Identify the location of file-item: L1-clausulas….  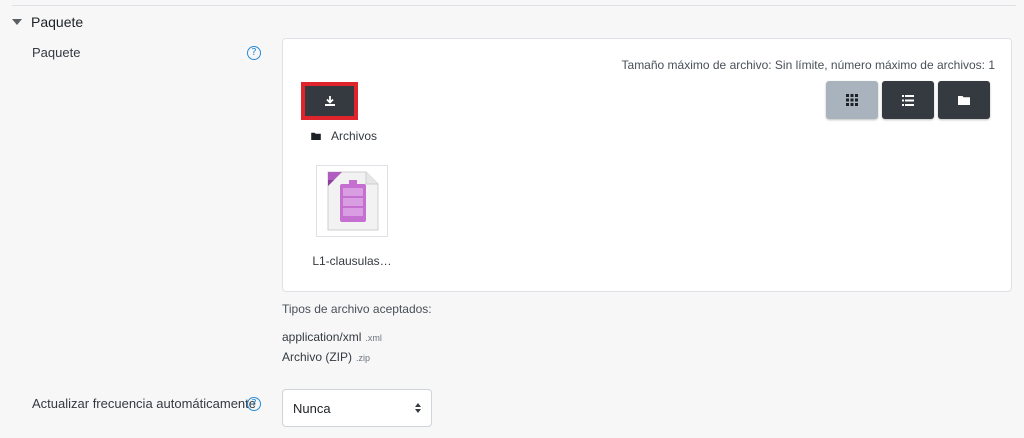
(352, 216).